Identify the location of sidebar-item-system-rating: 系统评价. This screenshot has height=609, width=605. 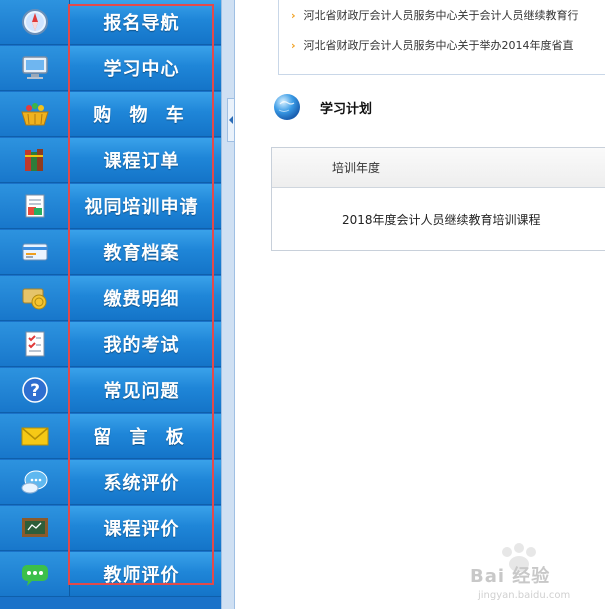
(110, 482).